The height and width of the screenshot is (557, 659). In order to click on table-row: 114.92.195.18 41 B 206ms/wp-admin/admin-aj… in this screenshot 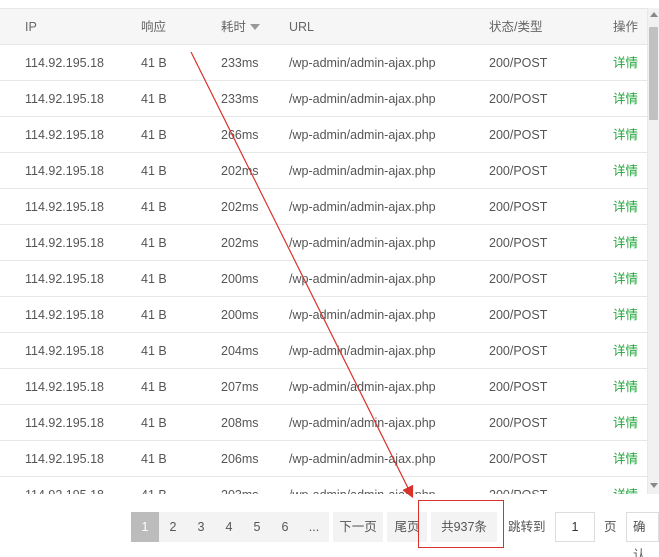, I will do `click(323, 459)`.